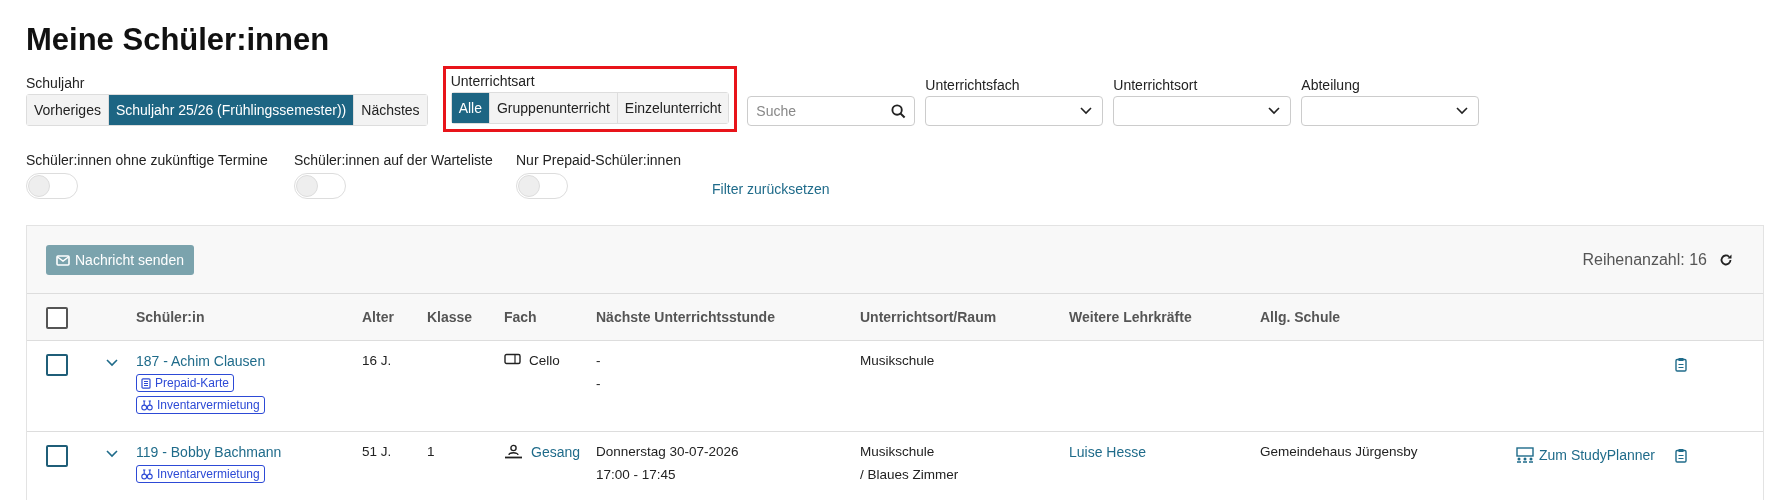  I want to click on filter-label: Unterrichtsort, so click(1156, 85).